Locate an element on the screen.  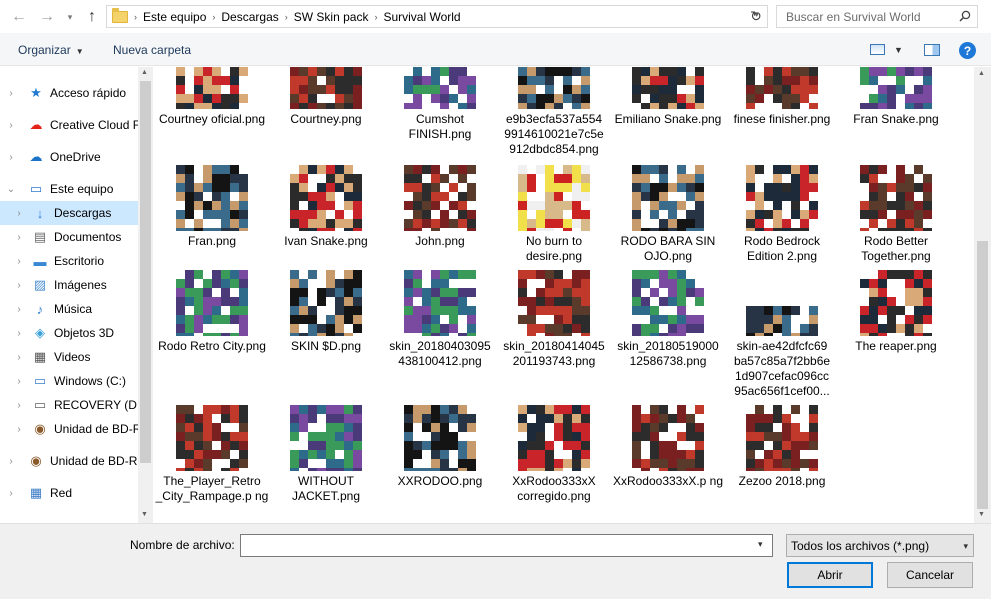
file-list-scrollbar: ▲ ▼ is located at coordinates (982, 295).